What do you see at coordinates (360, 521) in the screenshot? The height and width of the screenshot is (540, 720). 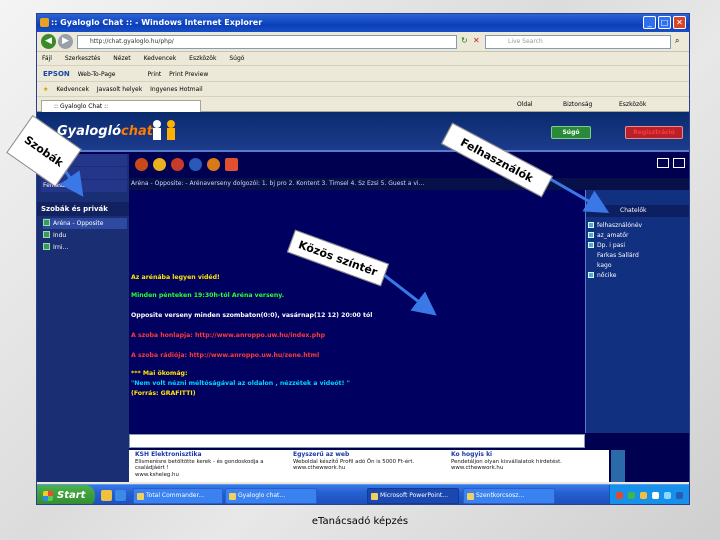 I see `slide-caption: eTanácsadó képzés` at bounding box center [360, 521].